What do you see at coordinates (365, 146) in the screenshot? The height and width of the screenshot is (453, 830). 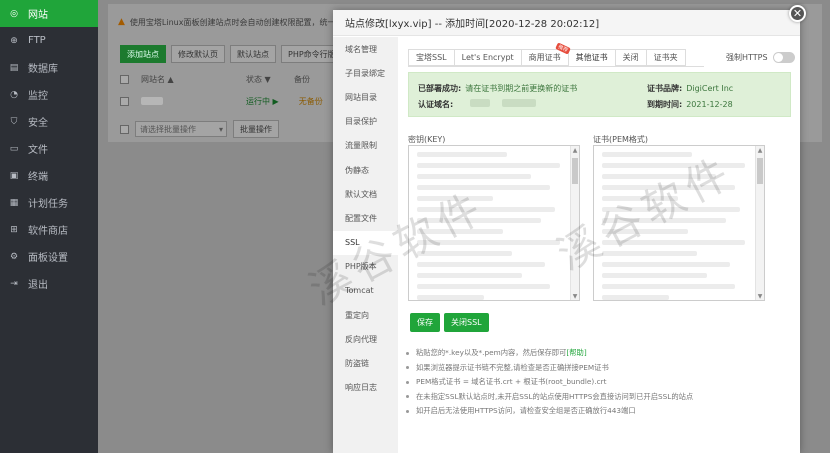 I see `menu-item-4: 流量限制` at bounding box center [365, 146].